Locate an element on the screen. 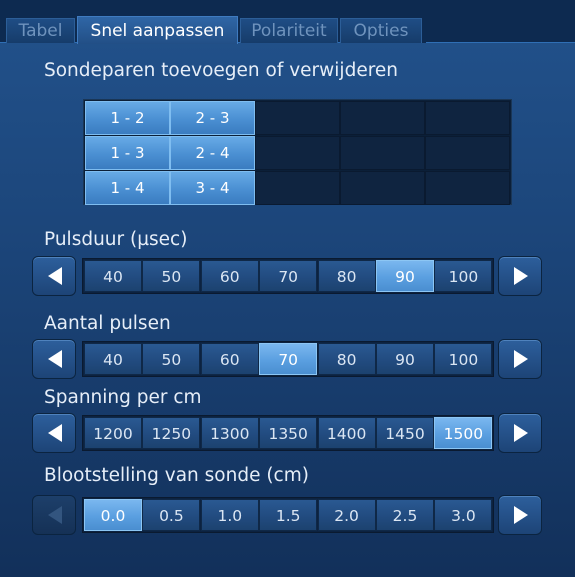 The image size is (575, 577). tab-polariteit: Polariteit is located at coordinates (289, 30).